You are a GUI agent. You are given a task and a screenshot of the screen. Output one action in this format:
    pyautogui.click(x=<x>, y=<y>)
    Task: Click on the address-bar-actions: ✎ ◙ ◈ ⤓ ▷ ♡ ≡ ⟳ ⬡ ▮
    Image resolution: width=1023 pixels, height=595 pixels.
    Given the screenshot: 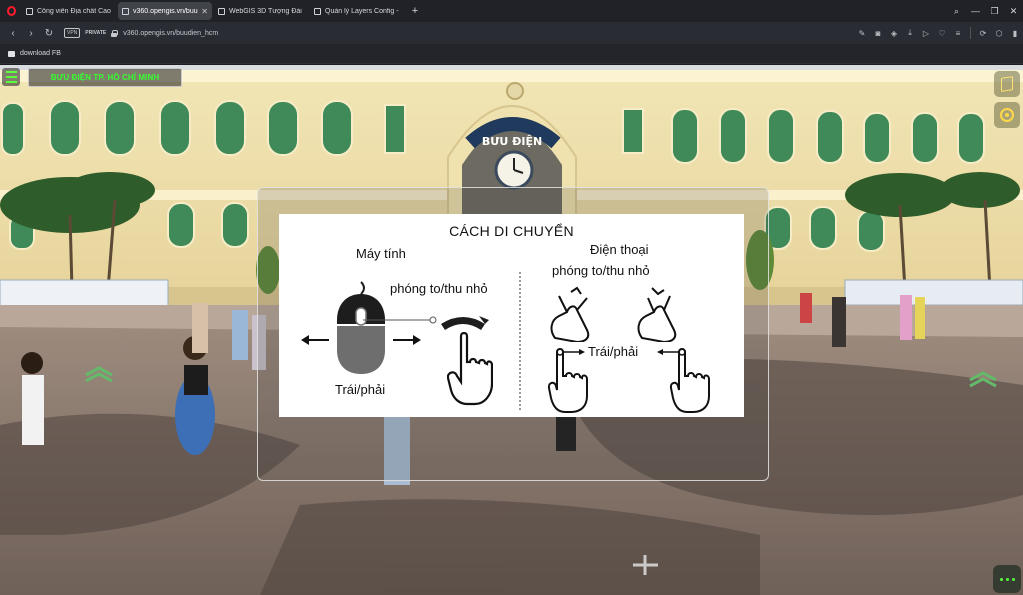 What is the action you would take?
    pyautogui.click(x=938, y=33)
    